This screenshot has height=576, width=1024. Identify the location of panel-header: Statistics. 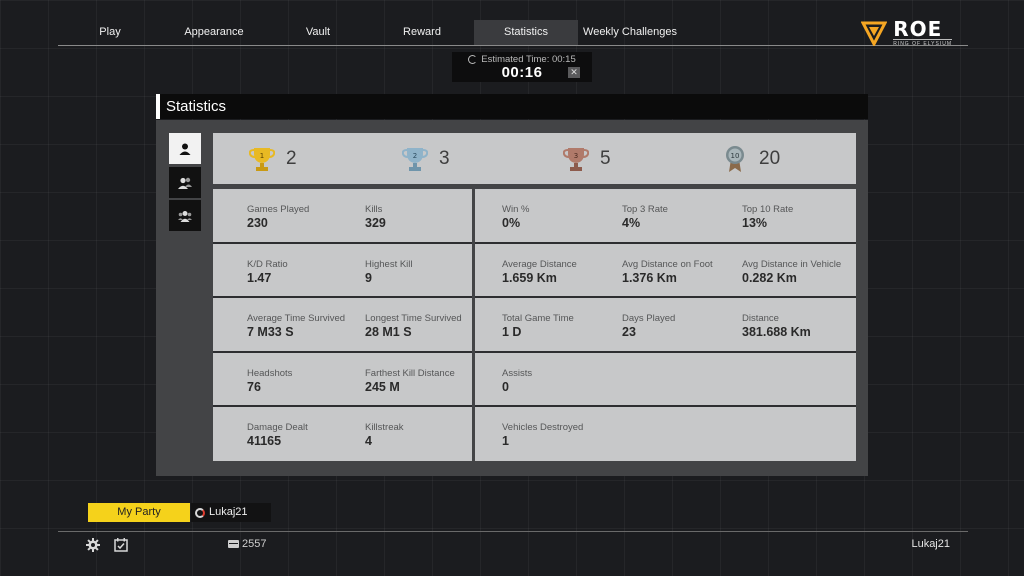
(512, 106).